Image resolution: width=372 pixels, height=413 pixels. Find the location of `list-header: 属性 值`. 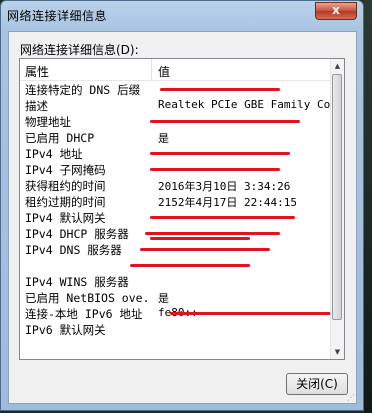

list-header: 属性 值 is located at coordinates (176, 70).